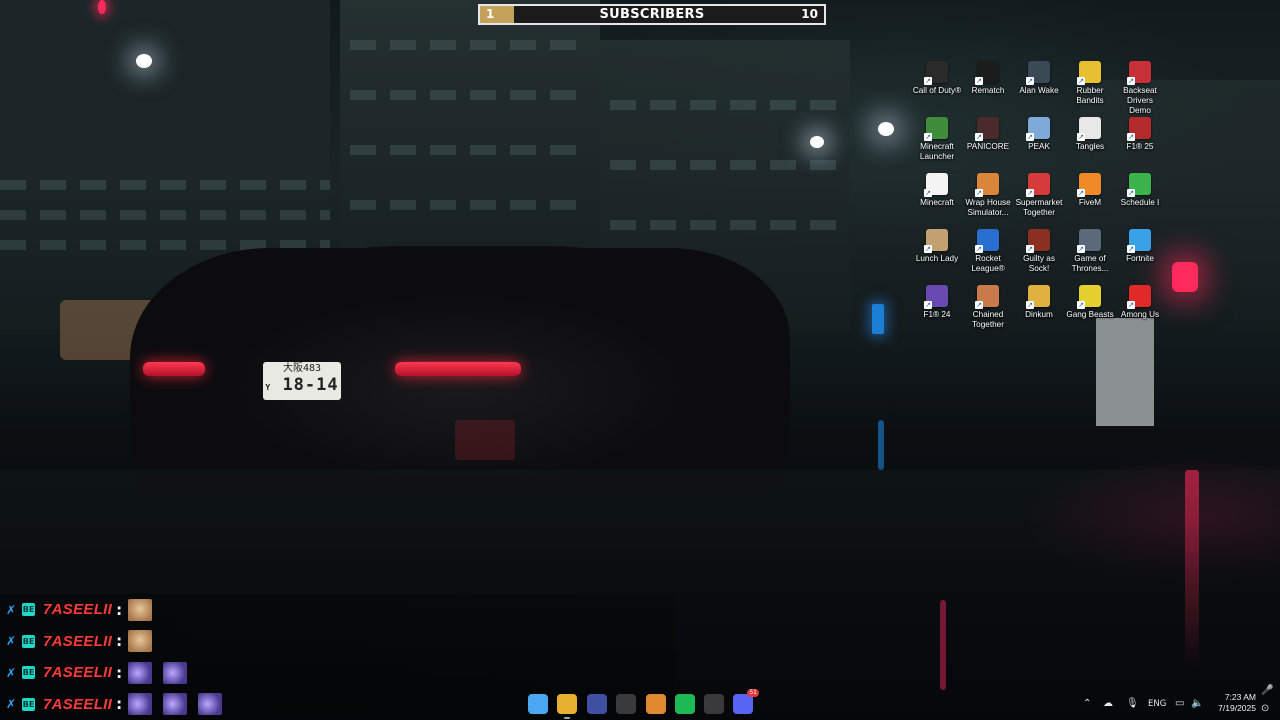 The image size is (1280, 720). I want to click on desktop-icon-label: Tangles, so click(1090, 146).